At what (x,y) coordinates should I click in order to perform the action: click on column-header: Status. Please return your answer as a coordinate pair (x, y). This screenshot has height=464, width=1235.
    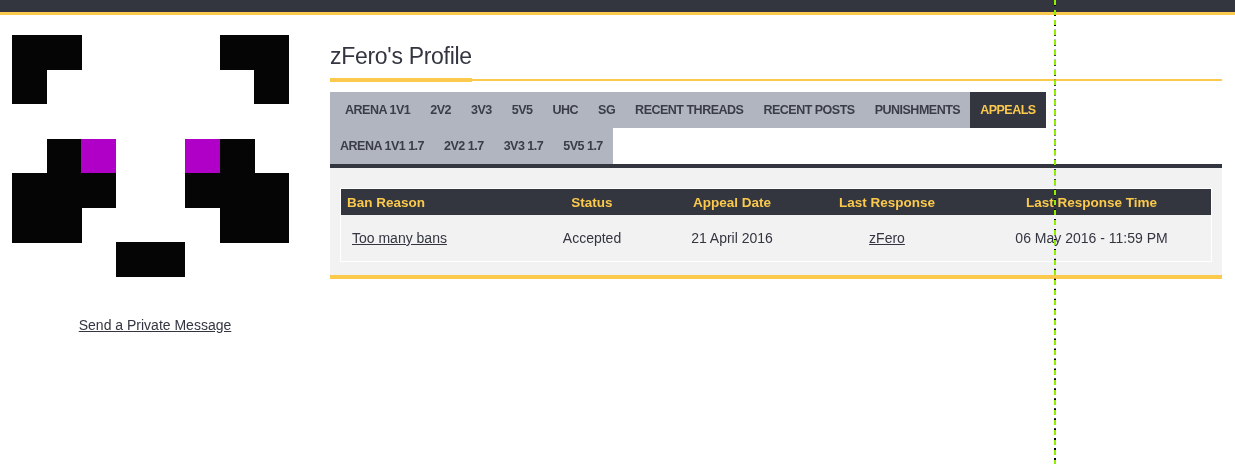
    Looking at the image, I should click on (592, 201).